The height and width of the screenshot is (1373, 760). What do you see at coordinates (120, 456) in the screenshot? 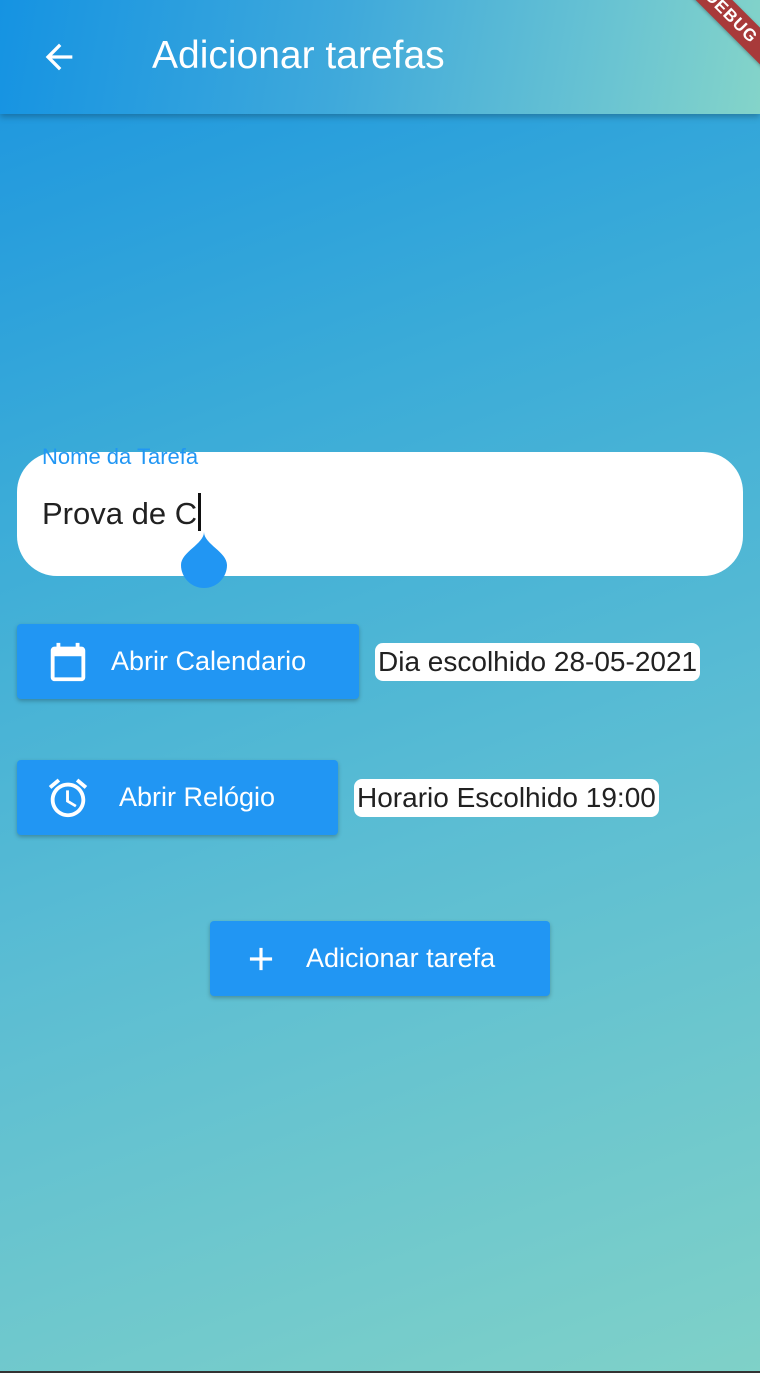
I see `task-name-label: Nome da Tarefa` at bounding box center [120, 456].